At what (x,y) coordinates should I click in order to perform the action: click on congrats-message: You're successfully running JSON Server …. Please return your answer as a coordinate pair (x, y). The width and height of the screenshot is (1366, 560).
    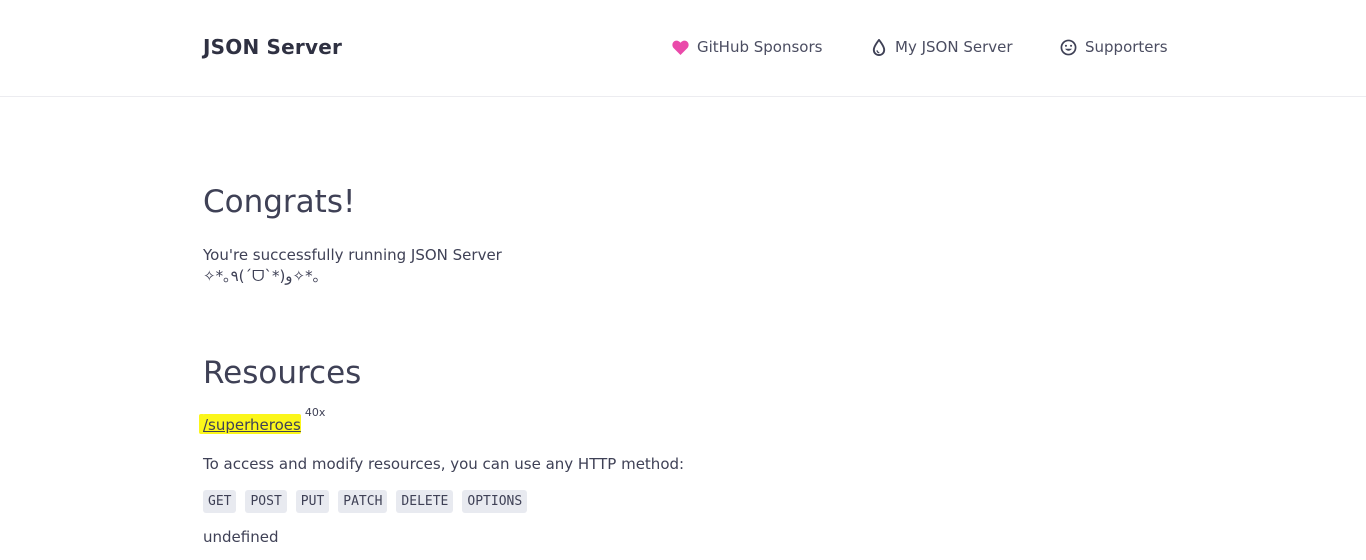
    Looking at the image, I should click on (352, 266).